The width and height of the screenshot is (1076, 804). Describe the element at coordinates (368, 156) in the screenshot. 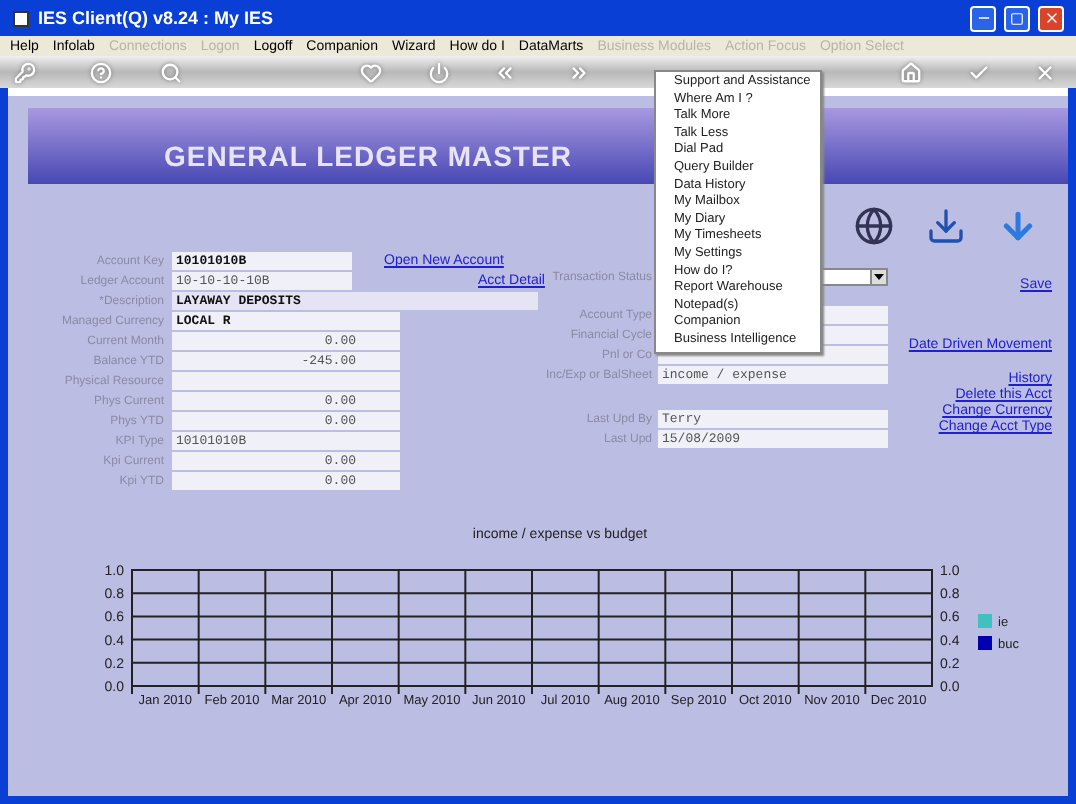

I see `page-title: GENERAL LEDGER MASTER` at that location.